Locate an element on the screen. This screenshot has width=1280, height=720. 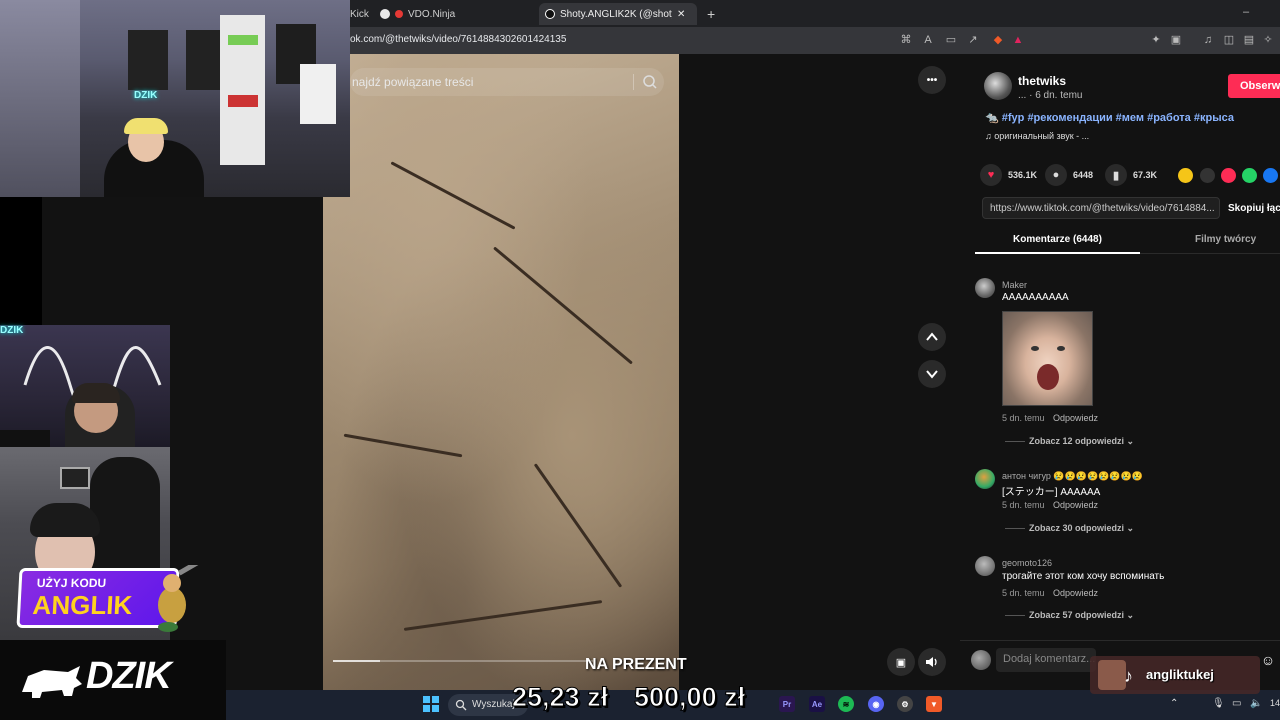
view-replies-button: Zobacz 30 odpowiedzi ⌄ is located at coordinates (1069, 528).